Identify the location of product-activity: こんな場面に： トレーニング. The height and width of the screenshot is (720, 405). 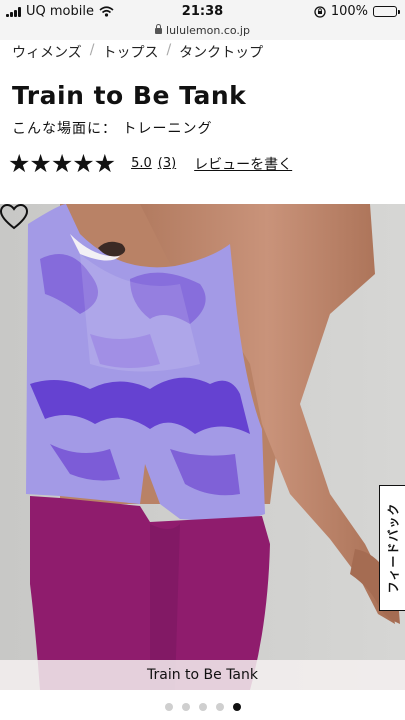
(112, 129).